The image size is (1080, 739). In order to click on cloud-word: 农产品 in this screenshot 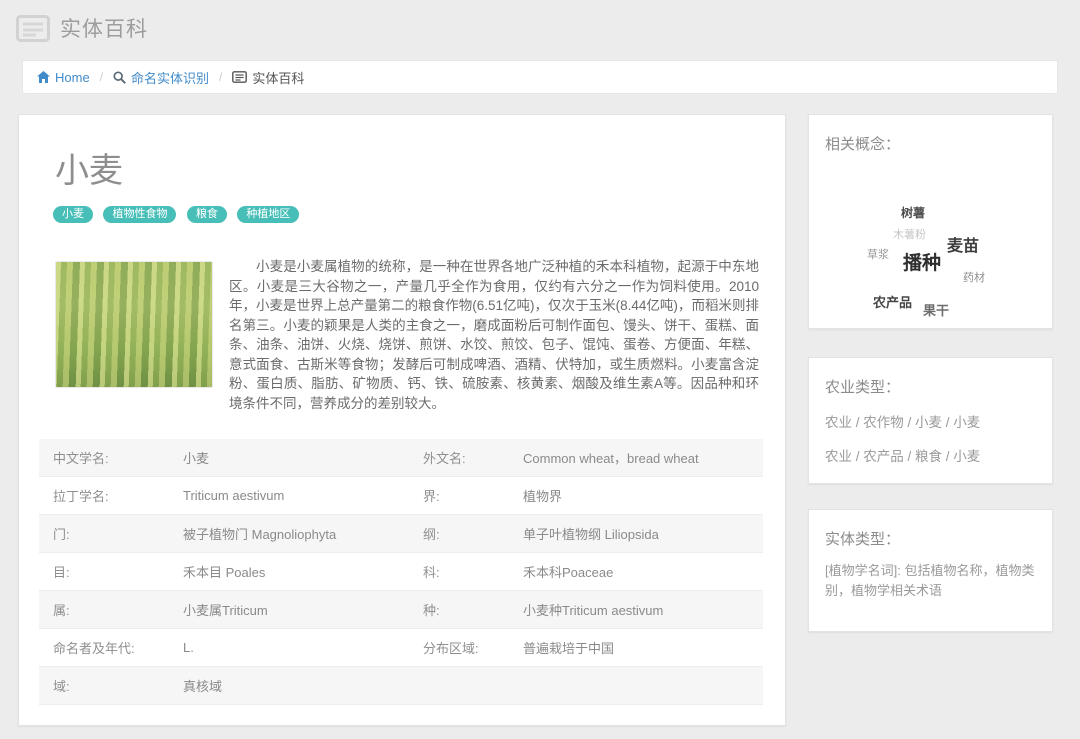, I will do `click(892, 301)`.